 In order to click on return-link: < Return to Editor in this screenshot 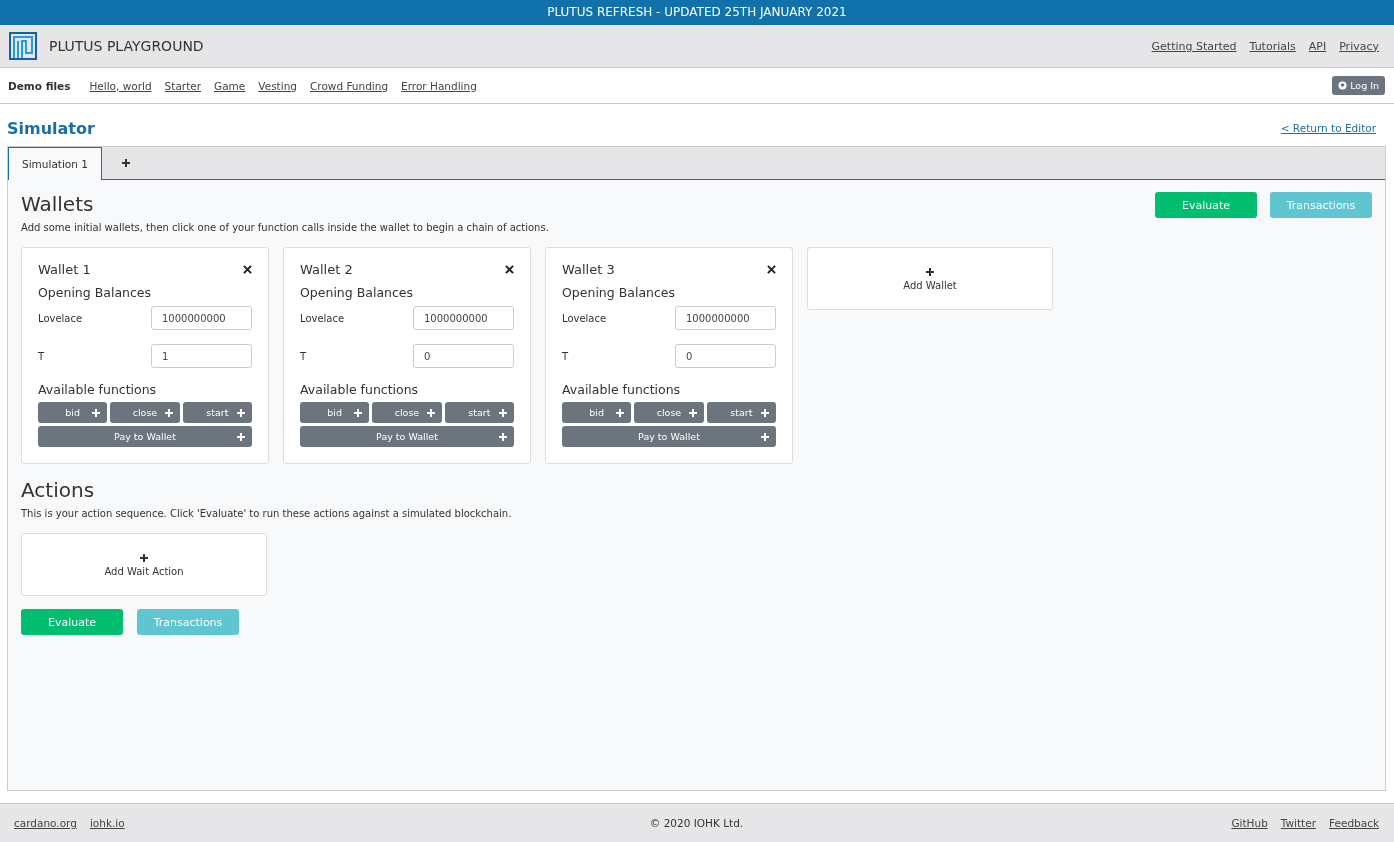, I will do `click(1328, 128)`.